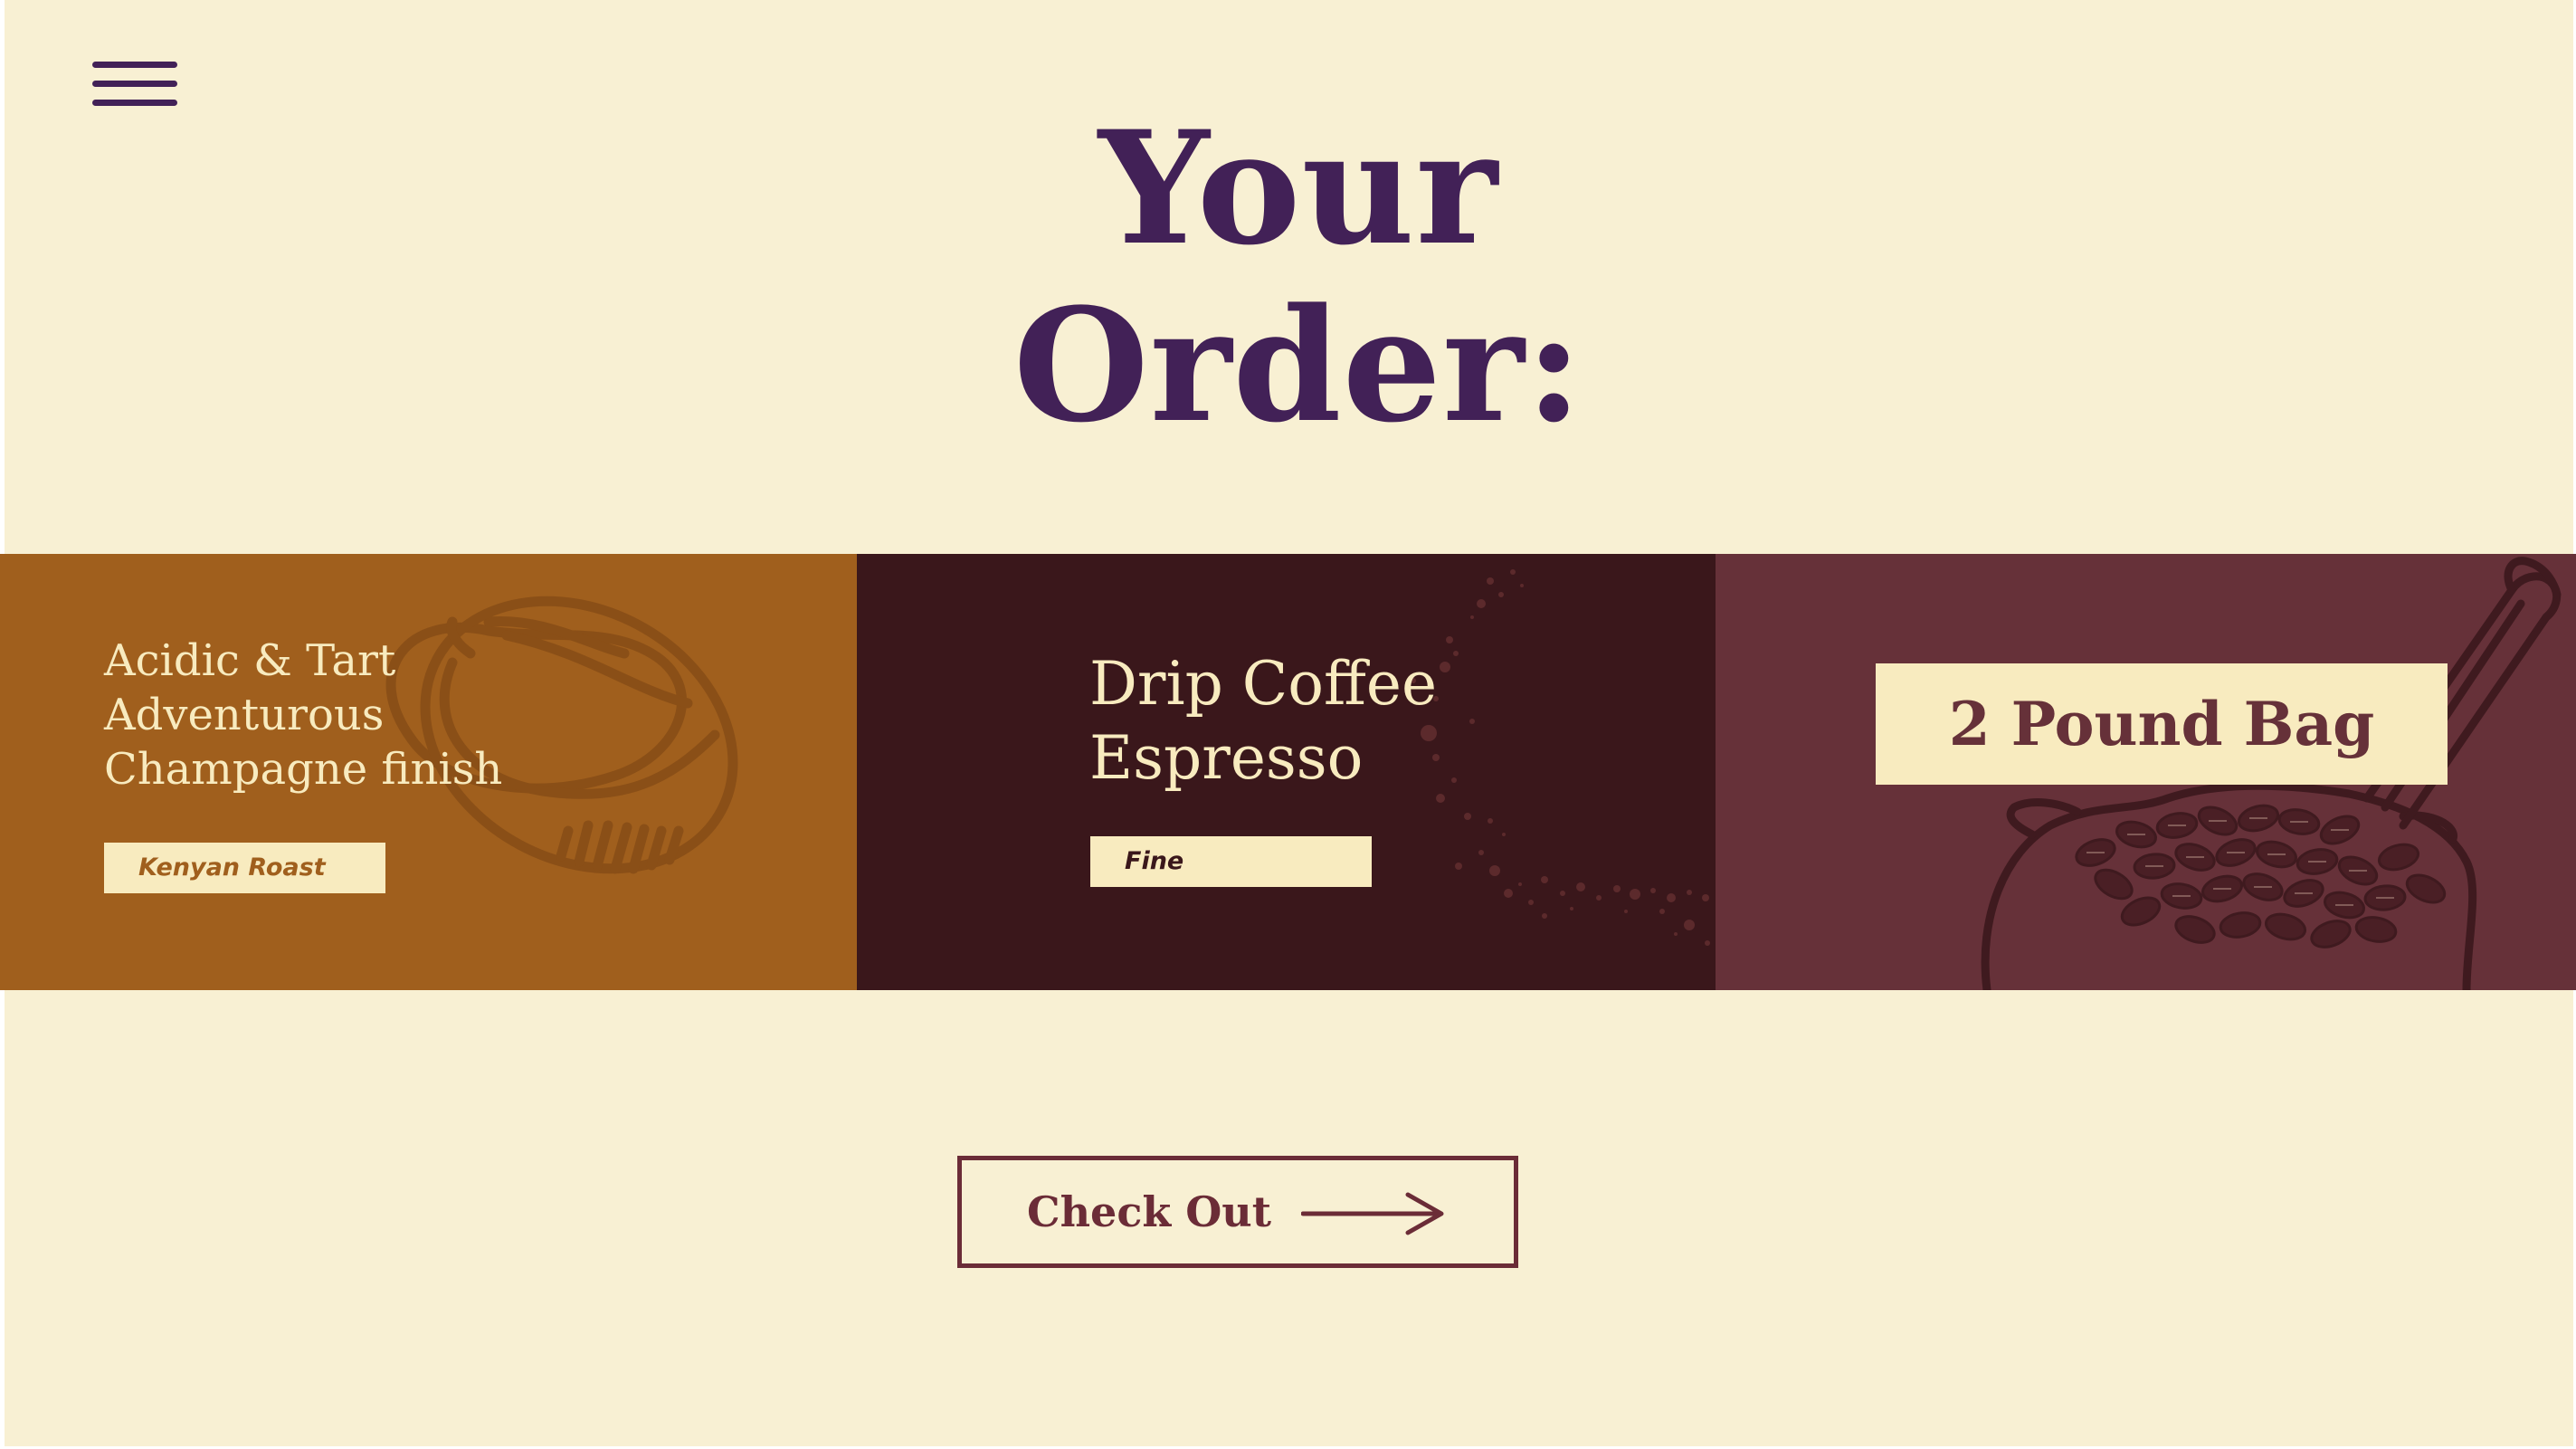 The width and height of the screenshot is (2576, 1449). Describe the element at coordinates (303, 769) in the screenshot. I see `flavor-note: Champagne finish` at that location.